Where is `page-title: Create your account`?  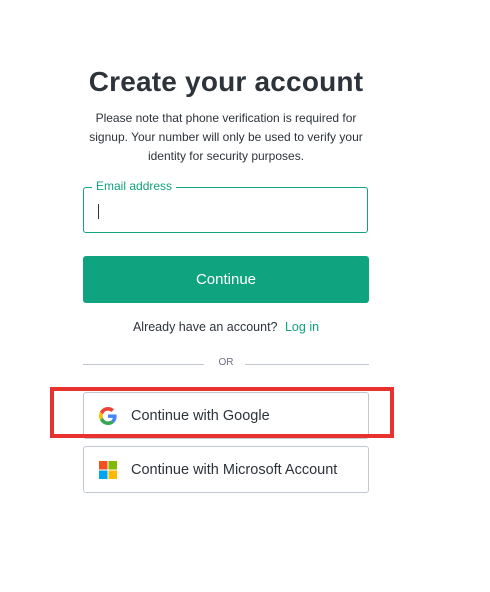 page-title: Create your account is located at coordinates (226, 81).